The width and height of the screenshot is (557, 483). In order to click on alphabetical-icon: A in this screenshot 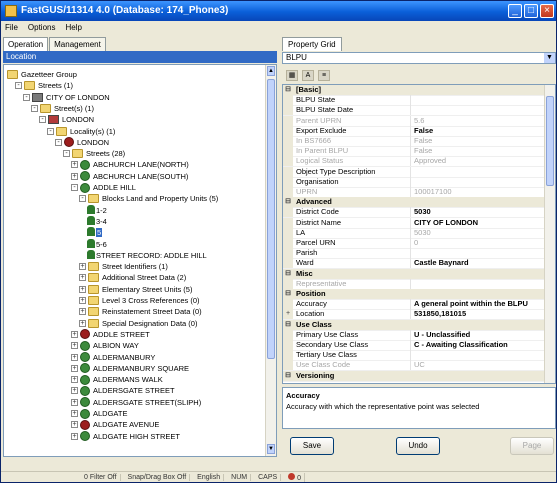, I will do `click(308, 75)`.